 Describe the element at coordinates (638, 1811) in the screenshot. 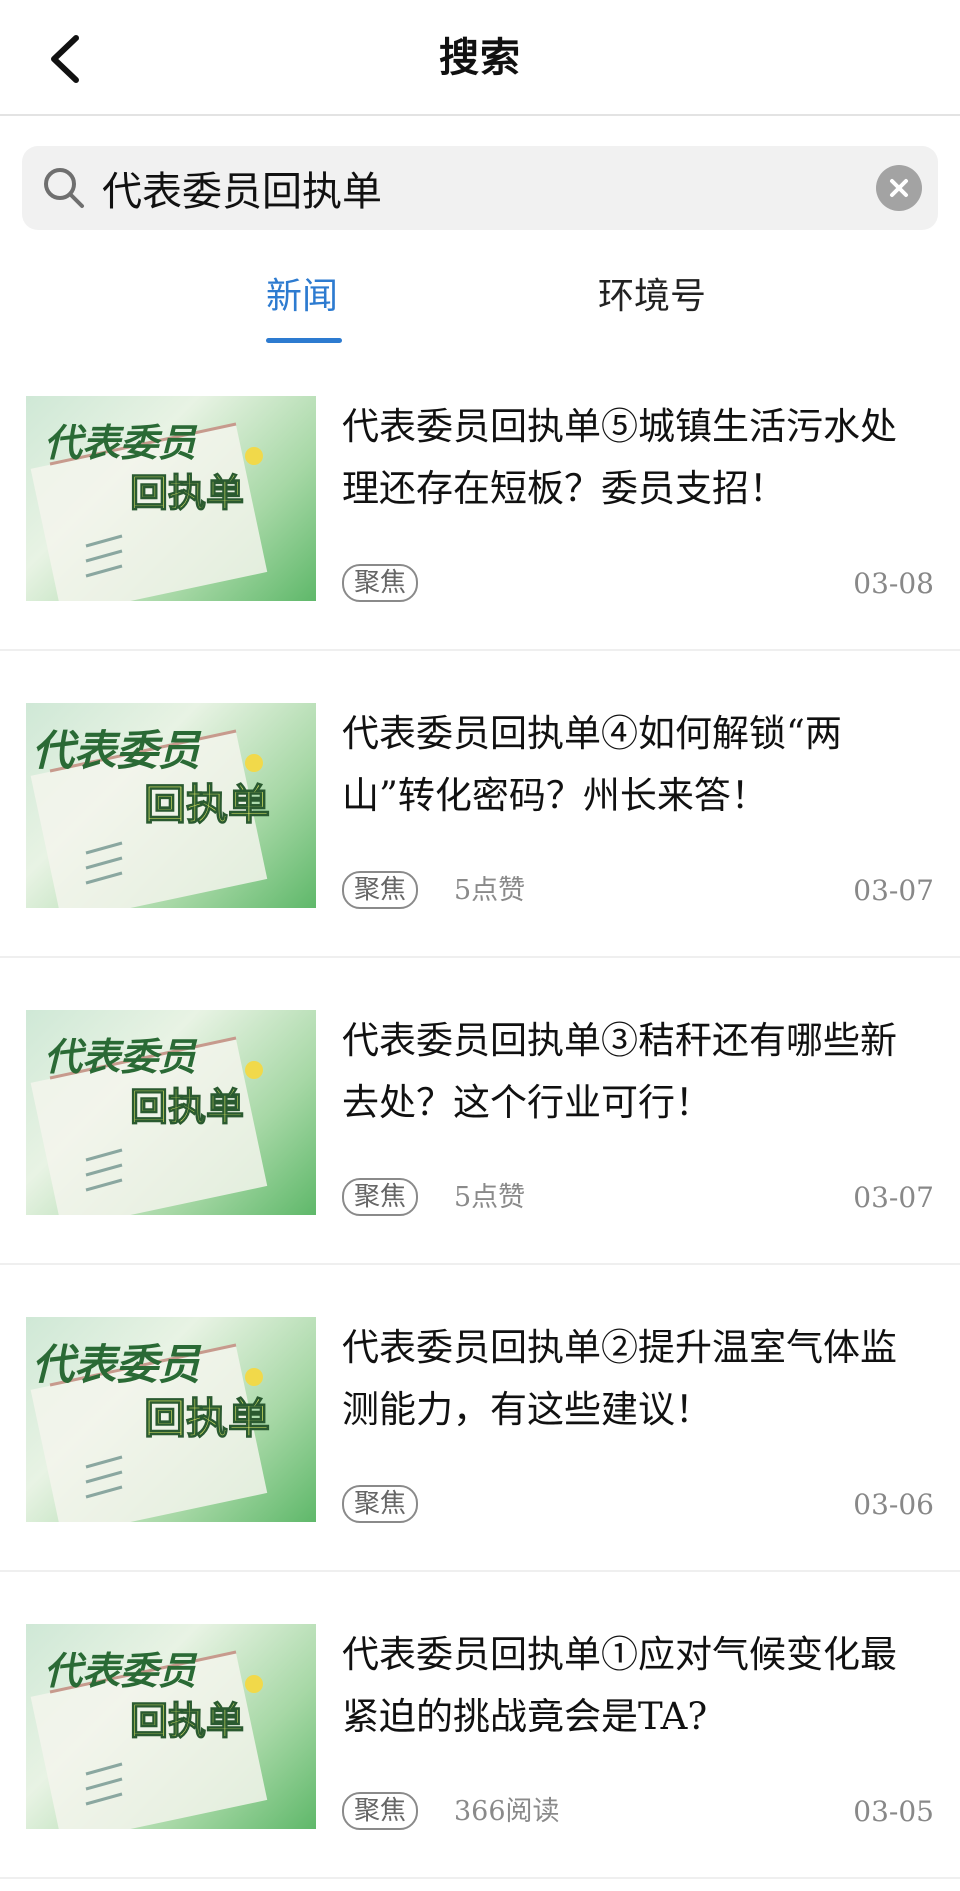

I see `news-meta: 聚焦 366阅读 03-05` at that location.